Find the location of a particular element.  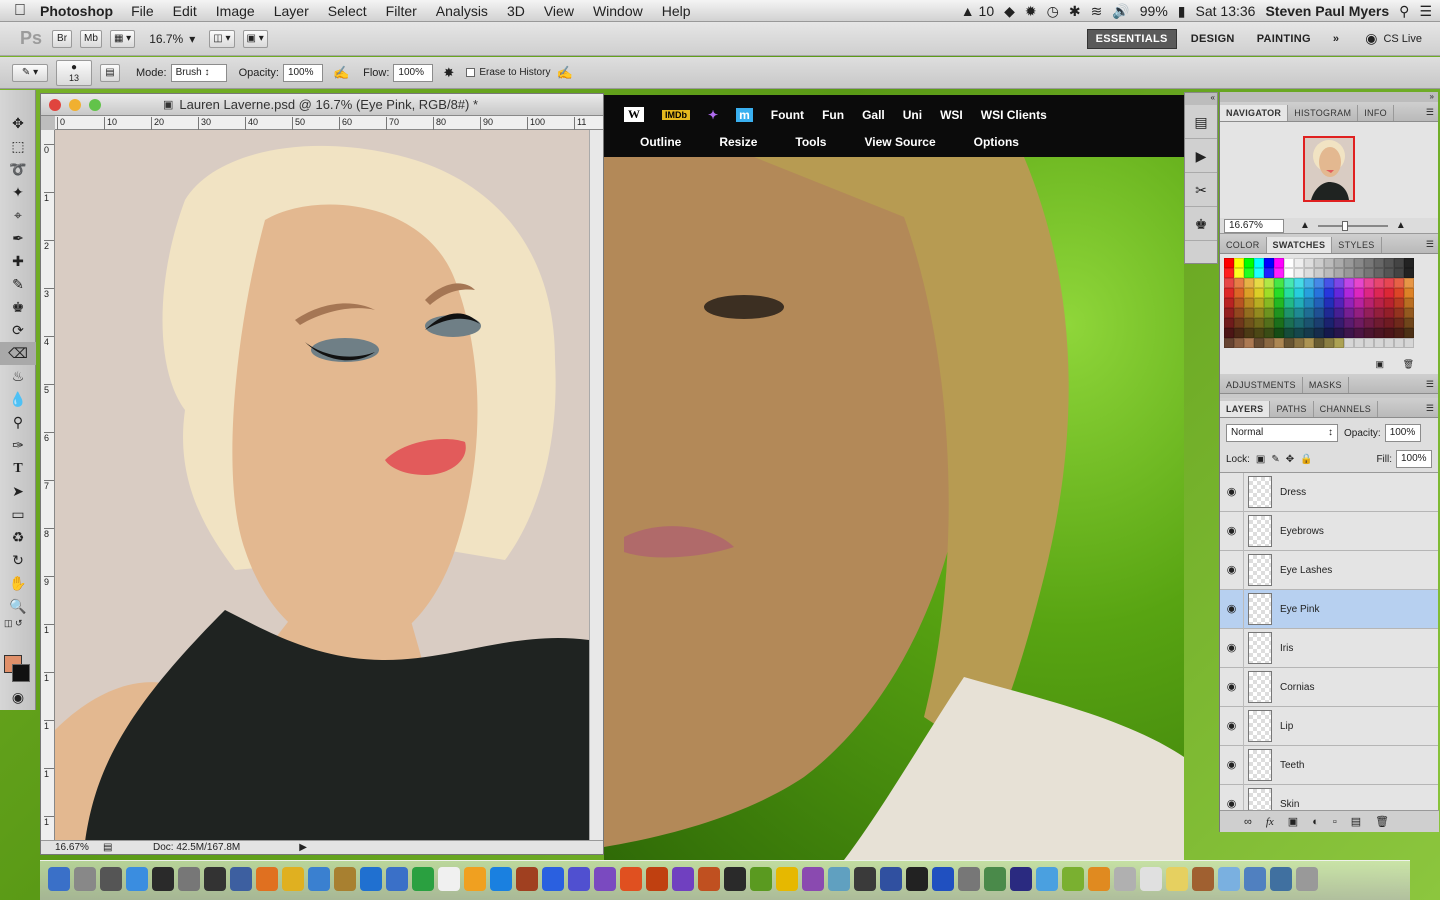

sync-icon: ✹ is located at coordinates (1031, 11).